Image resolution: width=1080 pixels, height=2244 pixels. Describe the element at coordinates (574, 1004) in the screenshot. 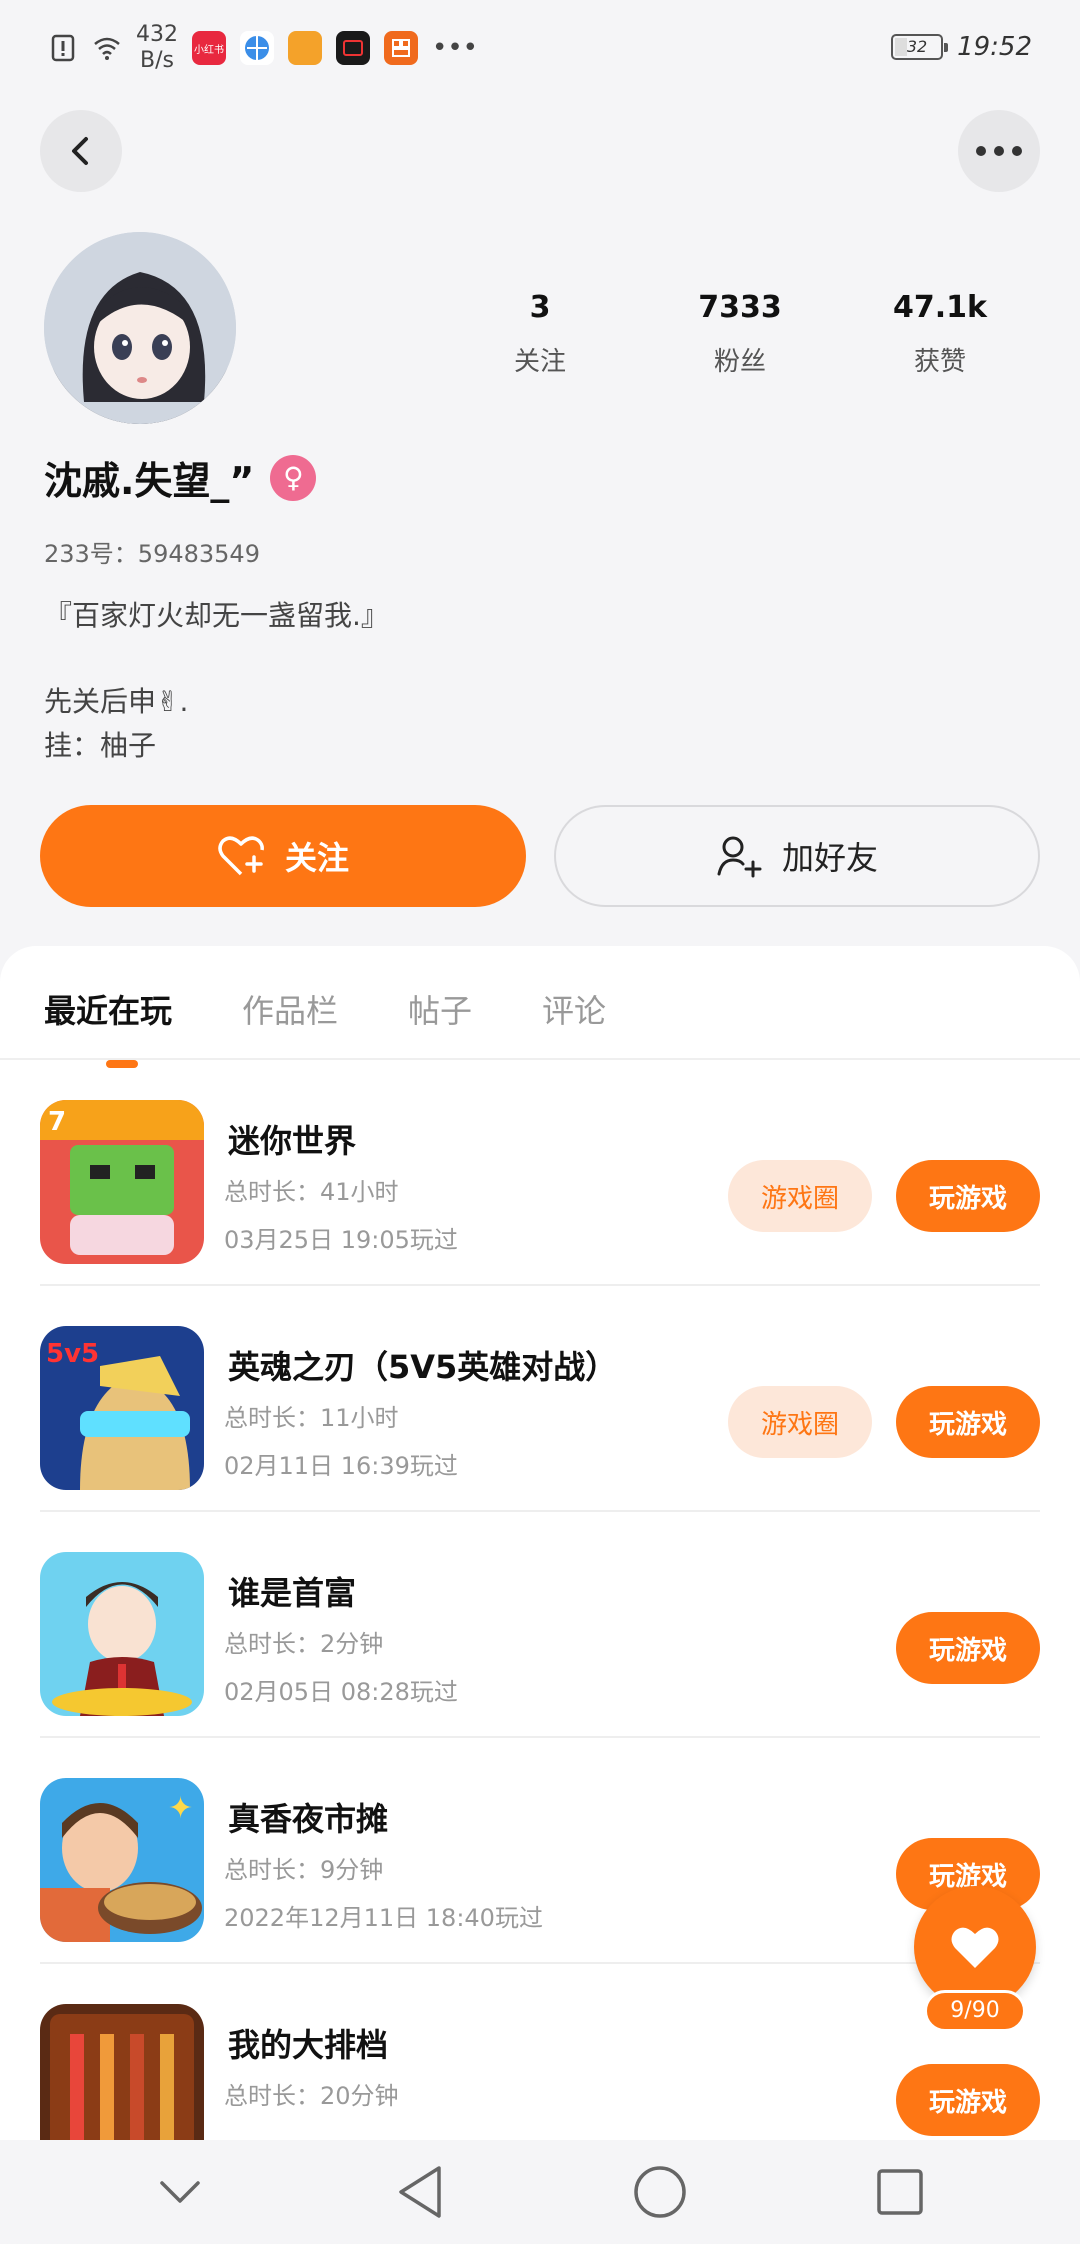

I see `tab-comments: 评论` at that location.